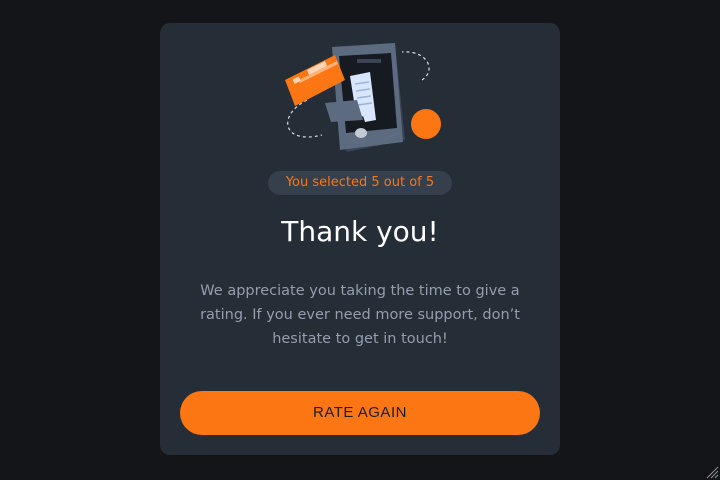  I want to click on resize-grip-icon, so click(712, 472).